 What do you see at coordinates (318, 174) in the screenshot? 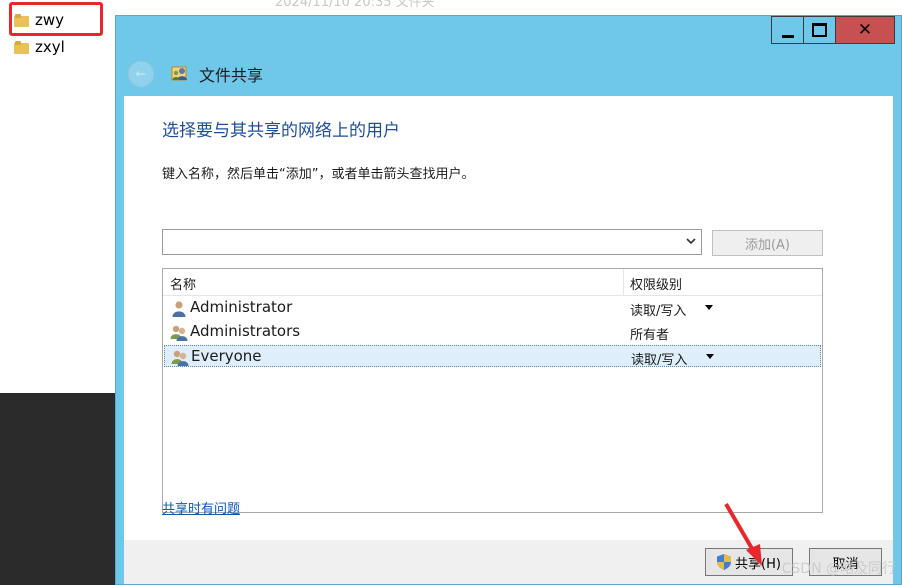
I see `instruction-text: 键入名称，然后单击“添加”，或者单击箭头查找用户。` at bounding box center [318, 174].